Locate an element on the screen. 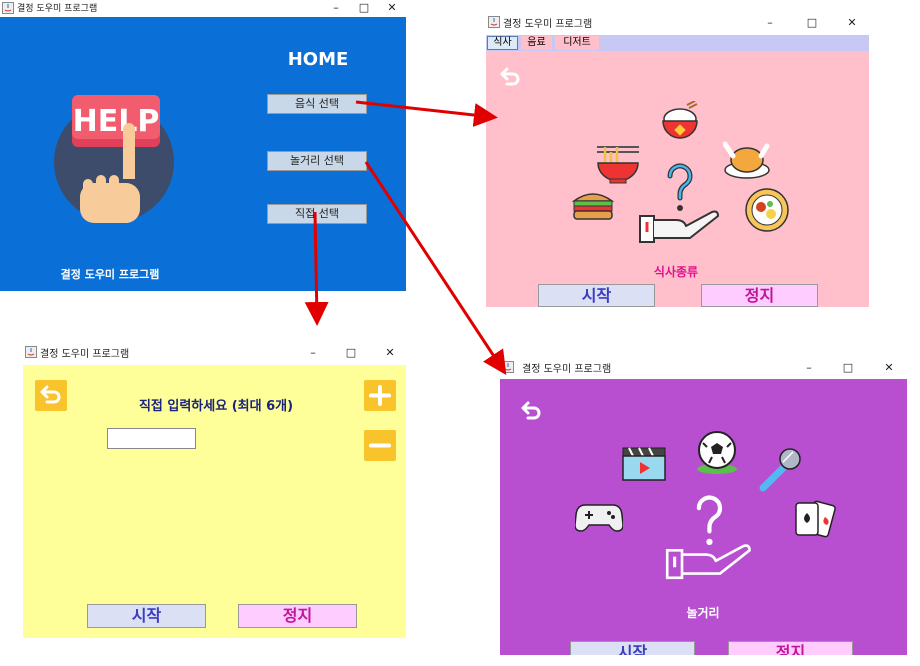  custom-titlebar: 결정 도우미 프로그램 – □ ✕ is located at coordinates (214, 353).